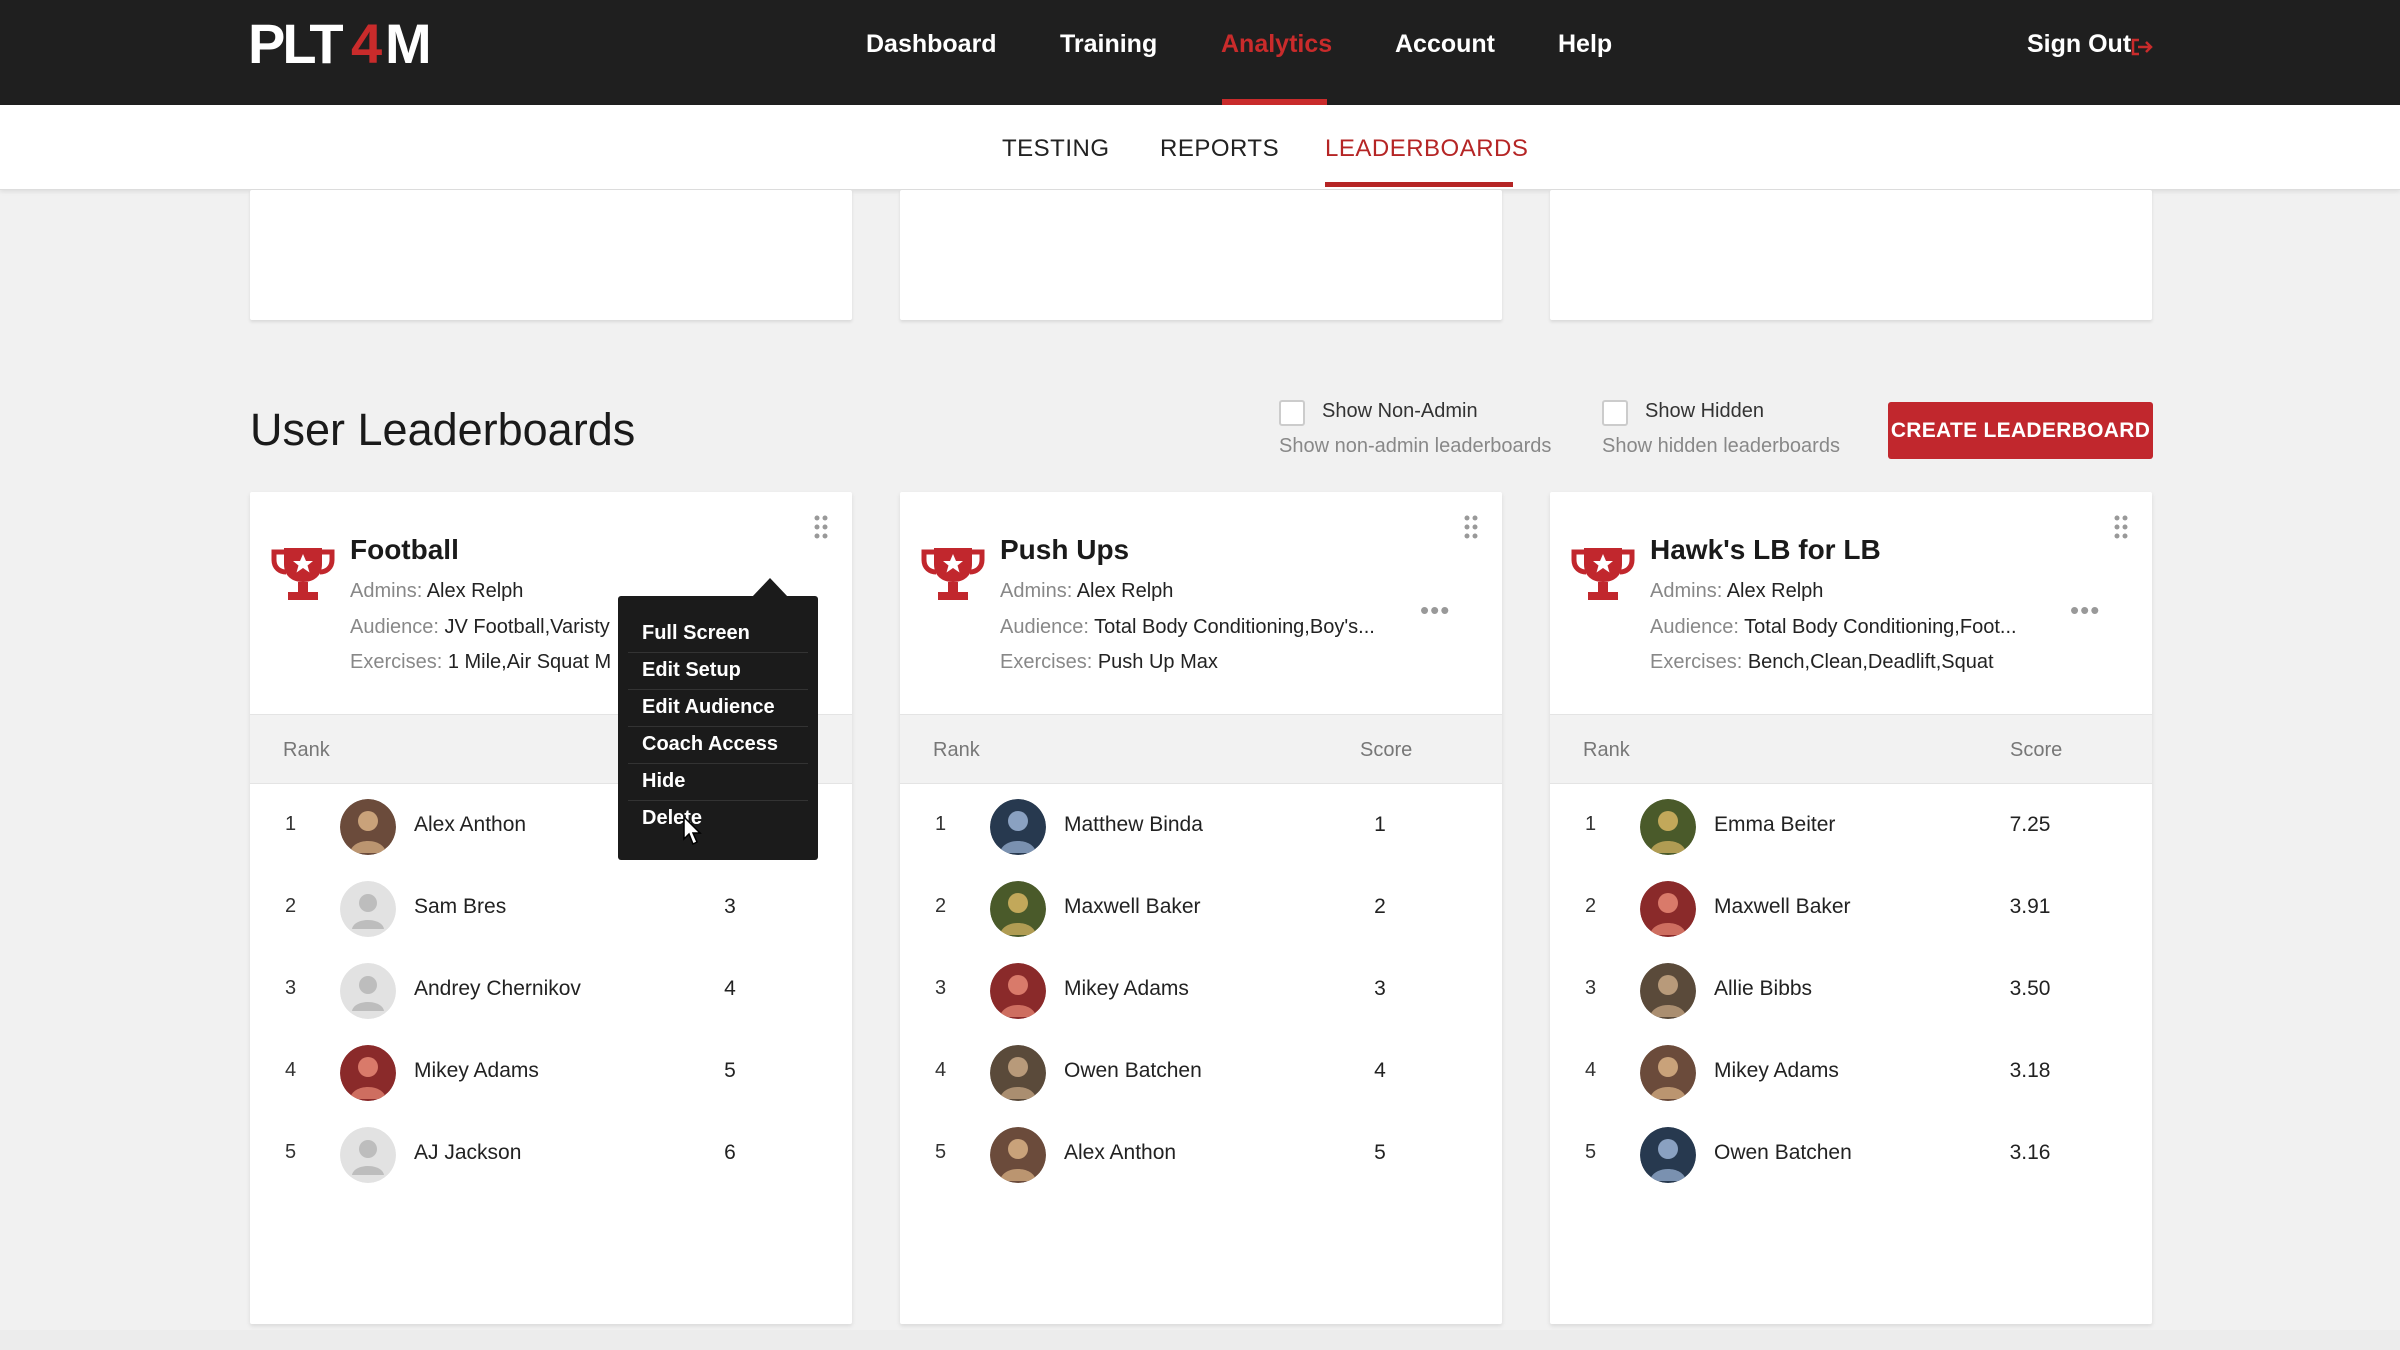  What do you see at coordinates (1606, 750) in the screenshot?
I see `rank-header: Rank` at bounding box center [1606, 750].